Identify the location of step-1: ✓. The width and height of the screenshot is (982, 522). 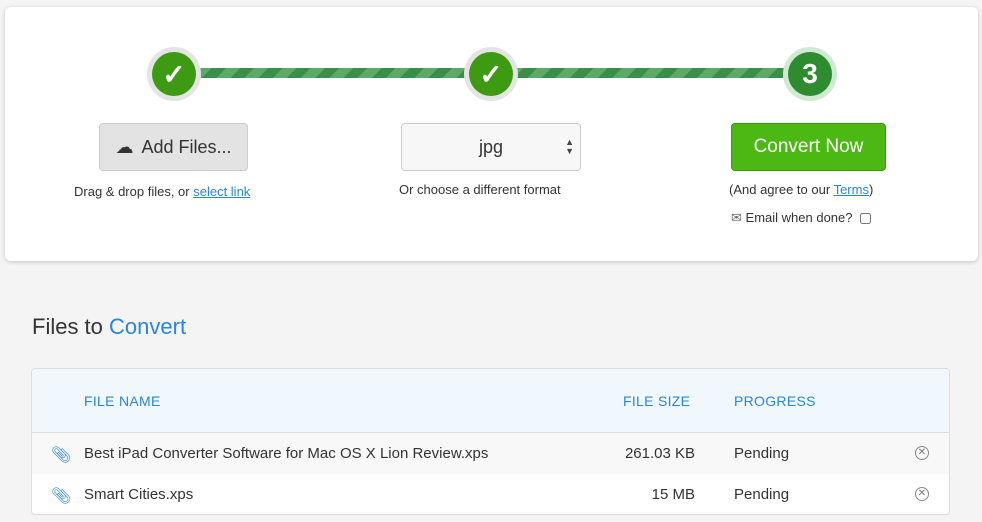
(174, 74).